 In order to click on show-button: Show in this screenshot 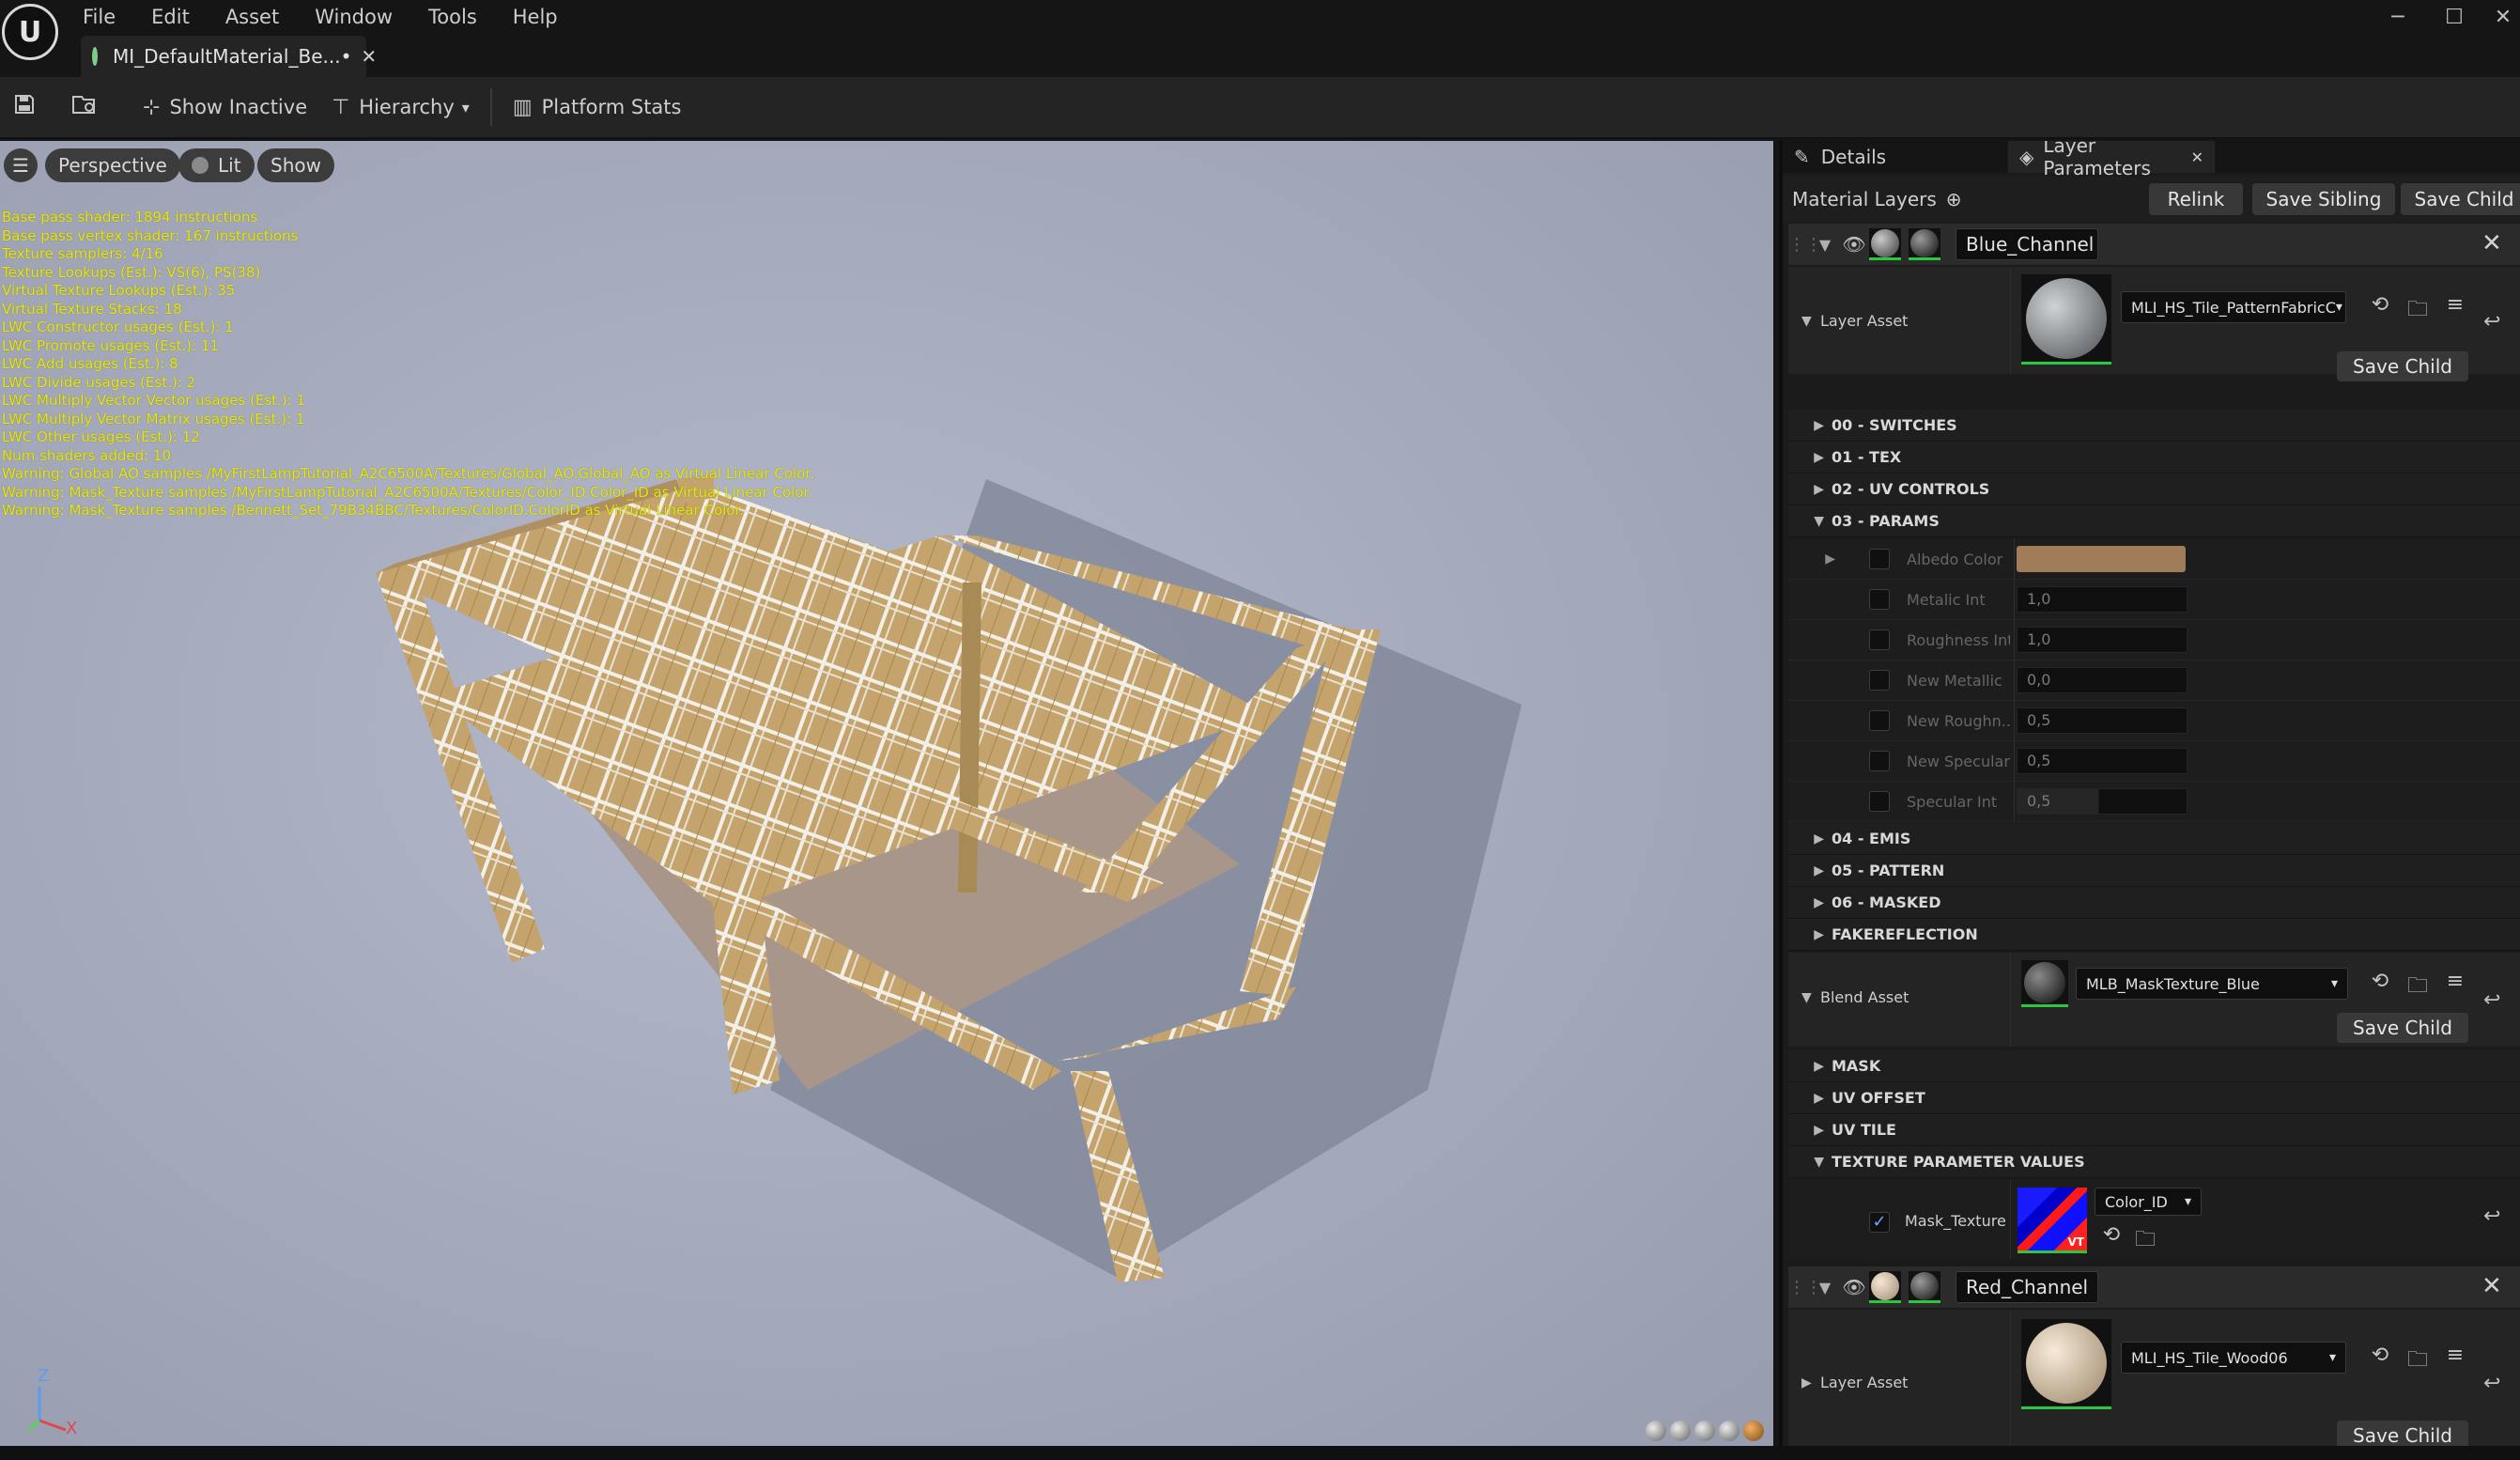, I will do `click(295, 165)`.